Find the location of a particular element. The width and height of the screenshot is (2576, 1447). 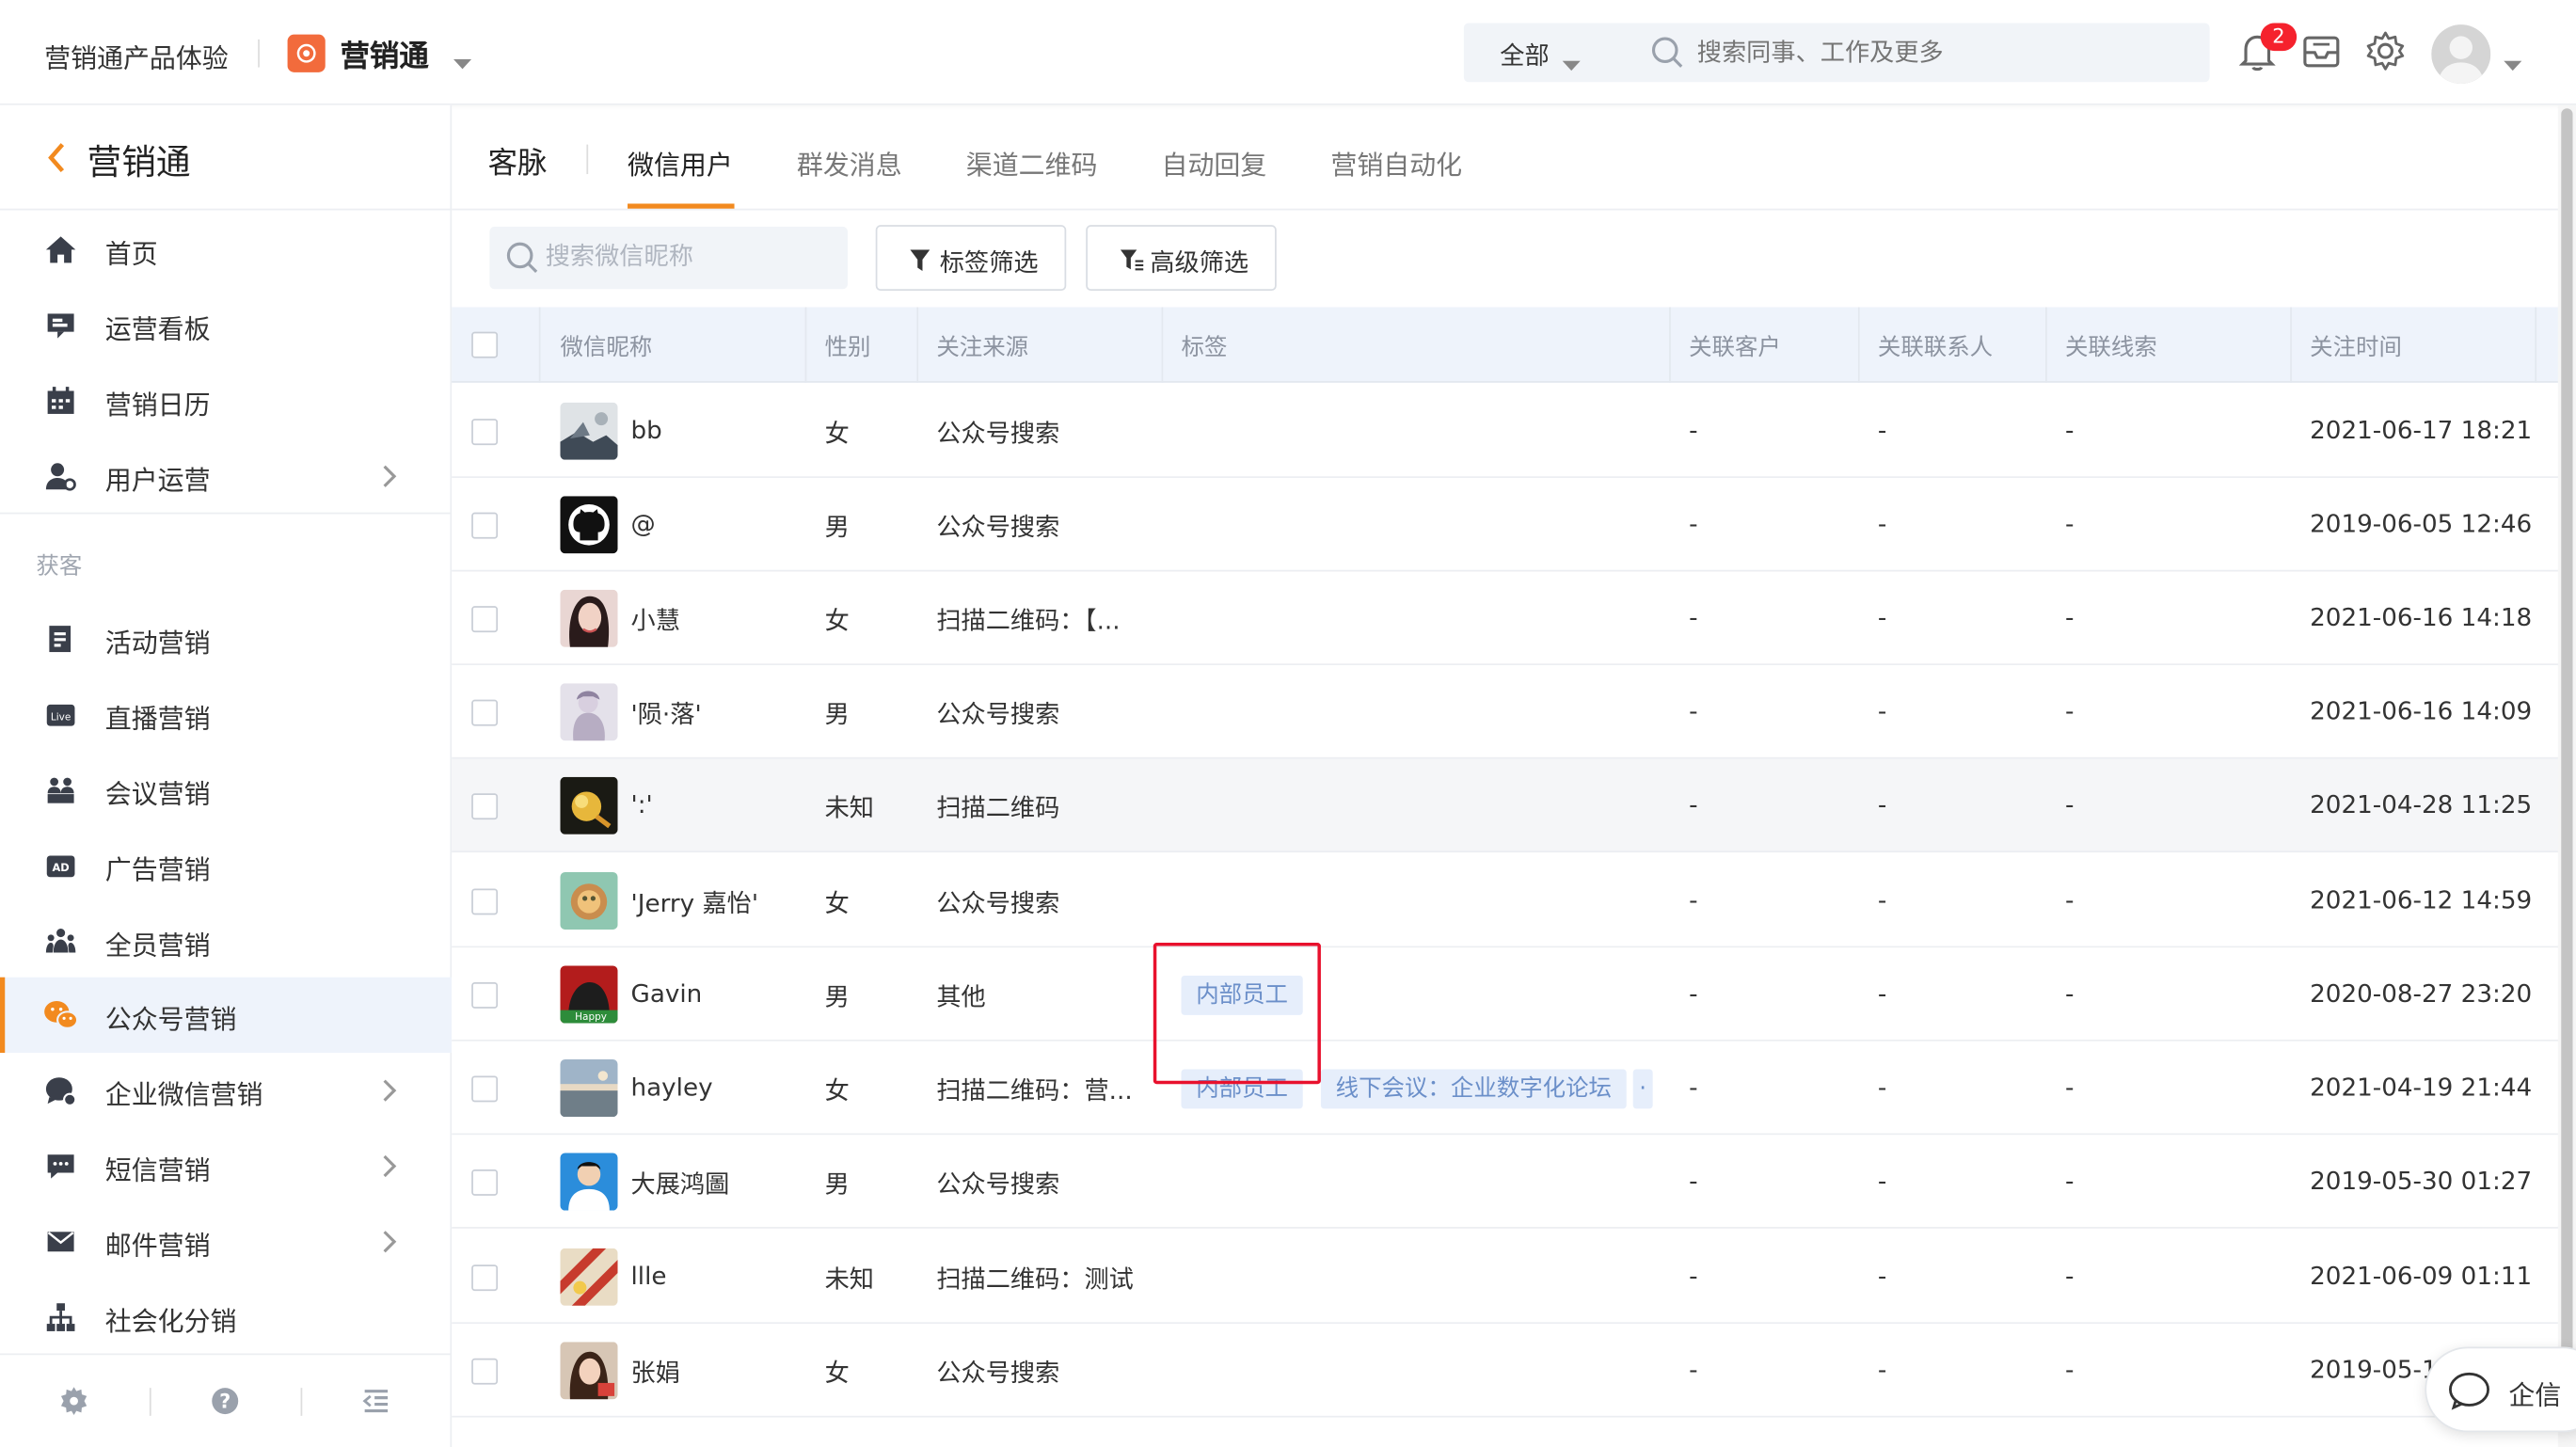

tag-filter-button: 标签筛选 is located at coordinates (971, 258).